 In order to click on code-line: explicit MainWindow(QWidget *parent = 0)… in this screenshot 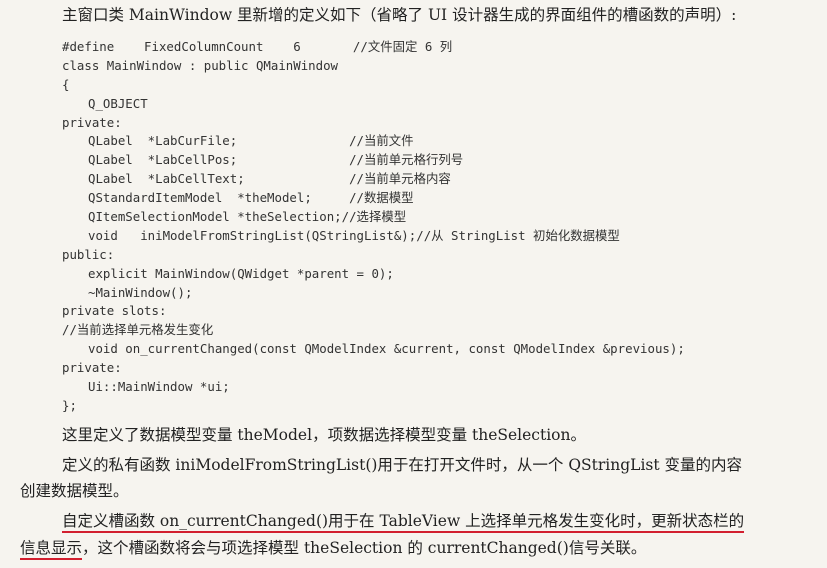, I will do `click(241, 273)`.